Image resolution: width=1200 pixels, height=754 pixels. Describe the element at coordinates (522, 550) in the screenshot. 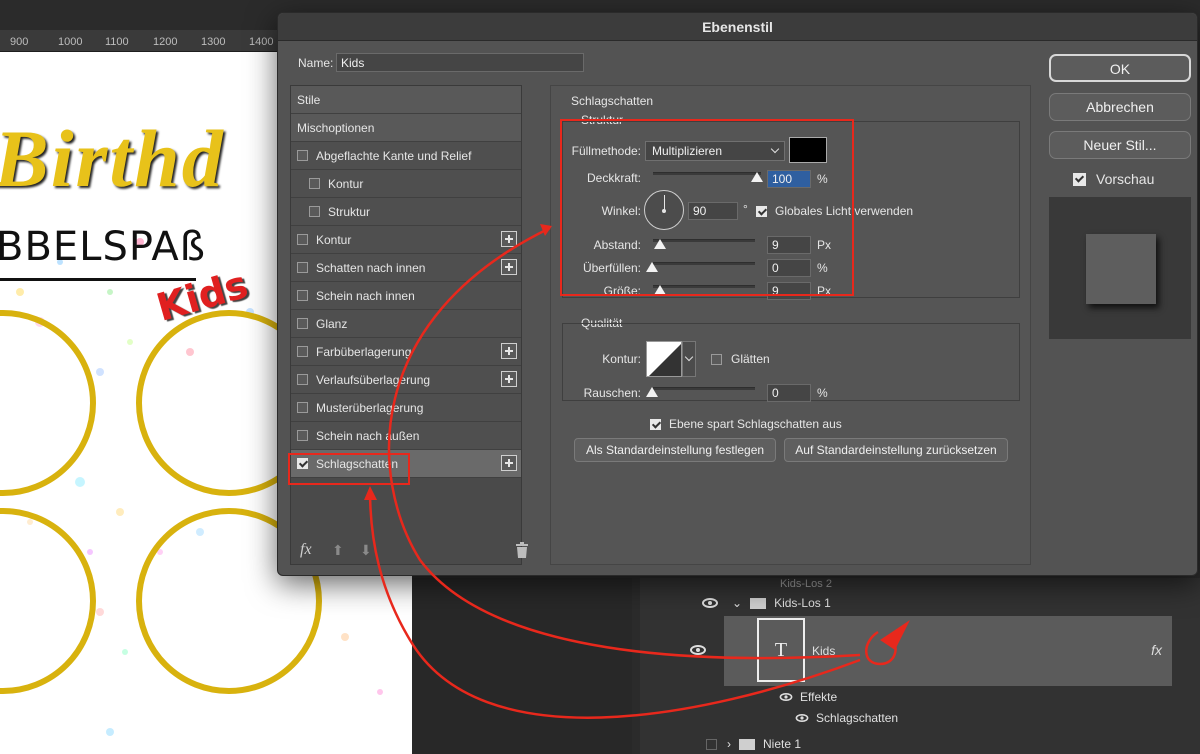

I see `trash-icon` at that location.